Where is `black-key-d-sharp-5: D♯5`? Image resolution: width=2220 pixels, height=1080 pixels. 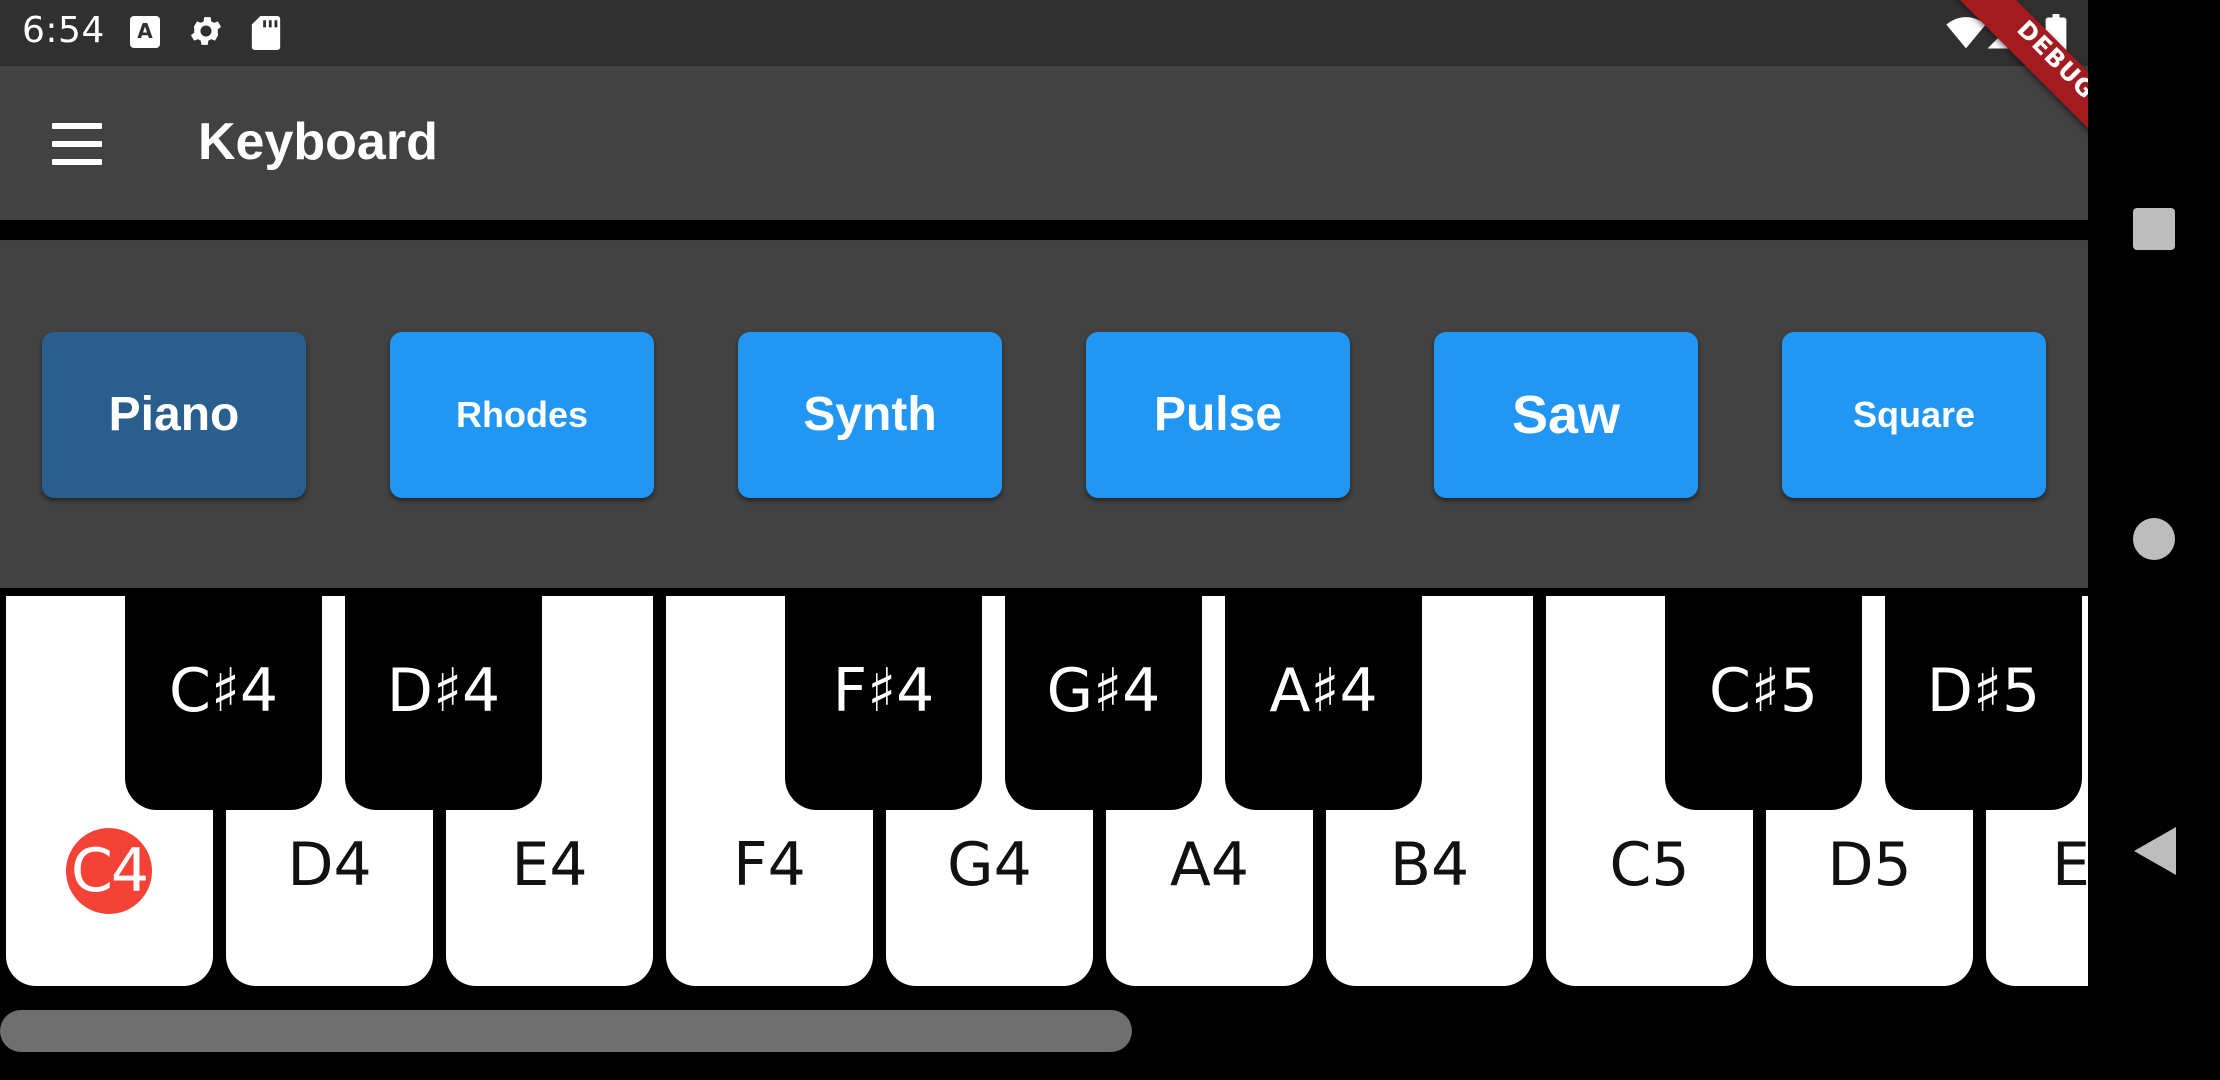 black-key-d-sharp-5: D♯5 is located at coordinates (1983, 703).